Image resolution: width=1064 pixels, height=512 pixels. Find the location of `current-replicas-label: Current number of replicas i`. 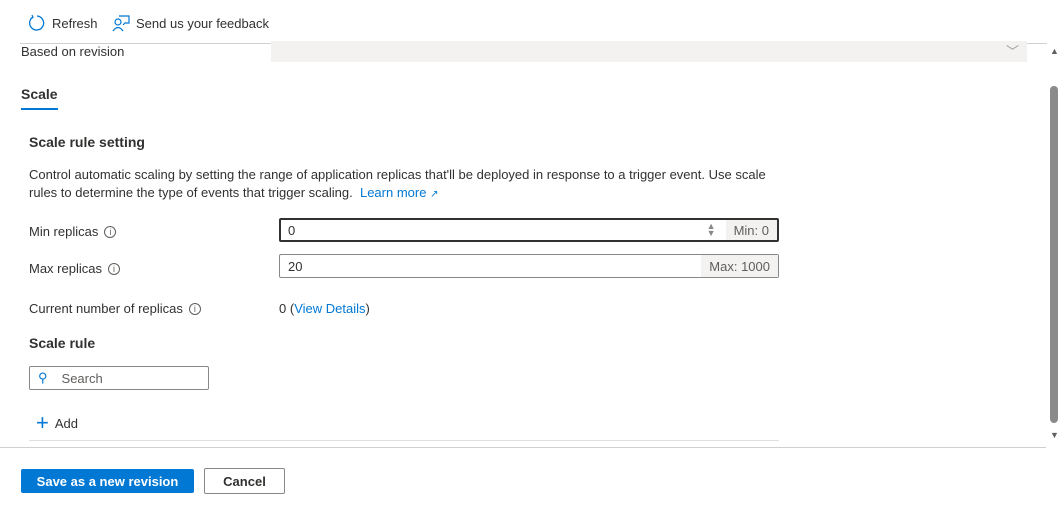

current-replicas-label: Current number of replicas i is located at coordinates (115, 308).